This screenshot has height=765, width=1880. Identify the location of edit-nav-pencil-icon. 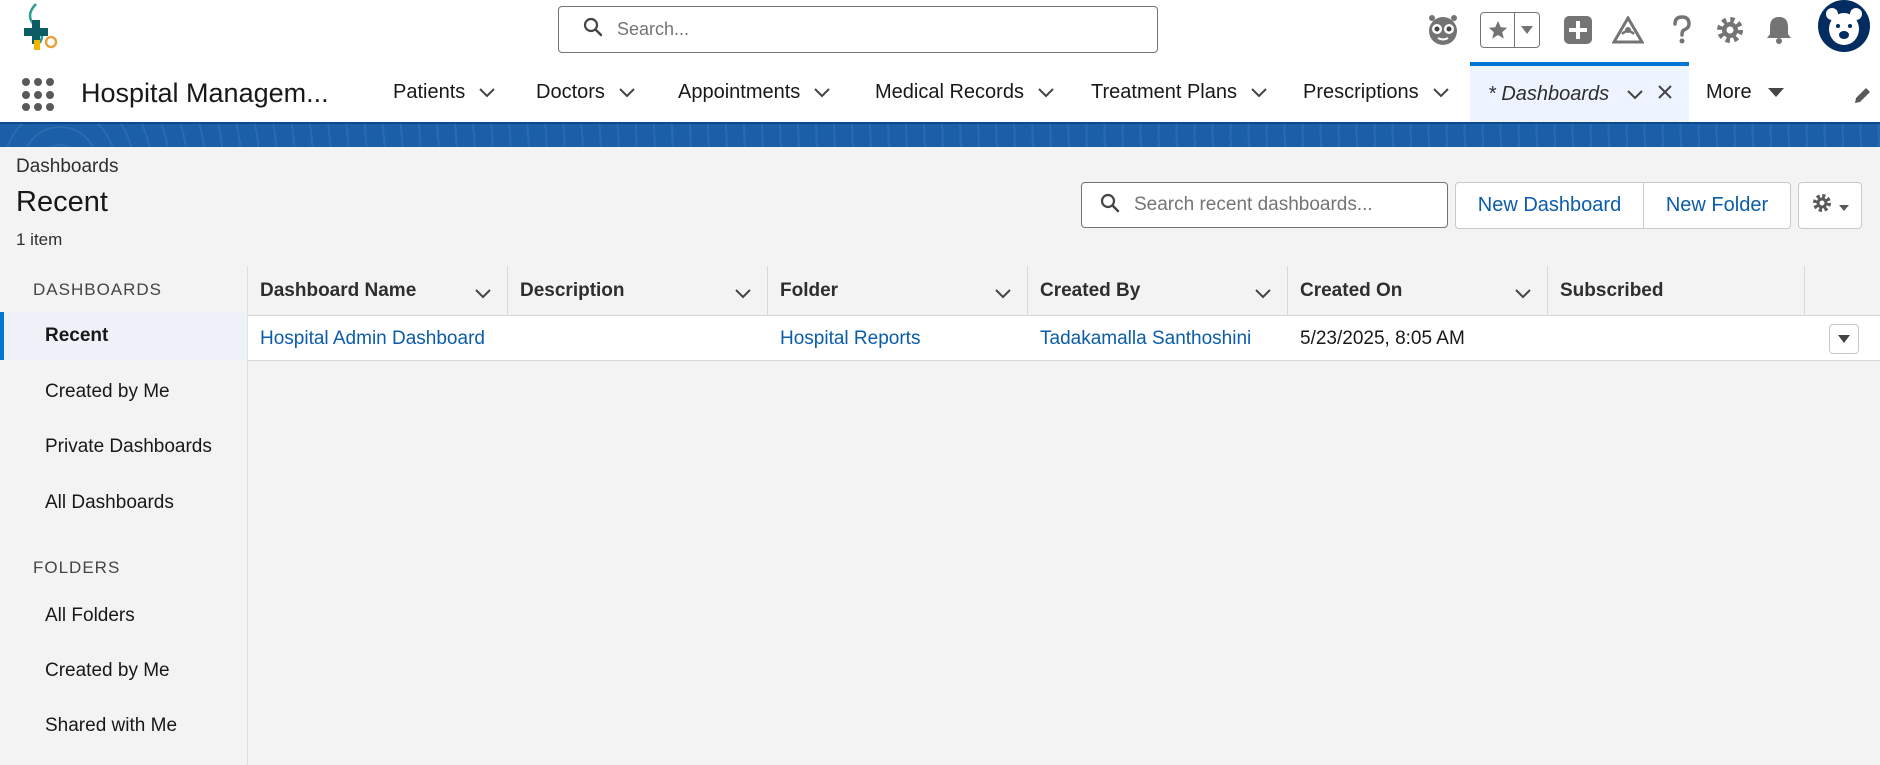
(1862, 98).